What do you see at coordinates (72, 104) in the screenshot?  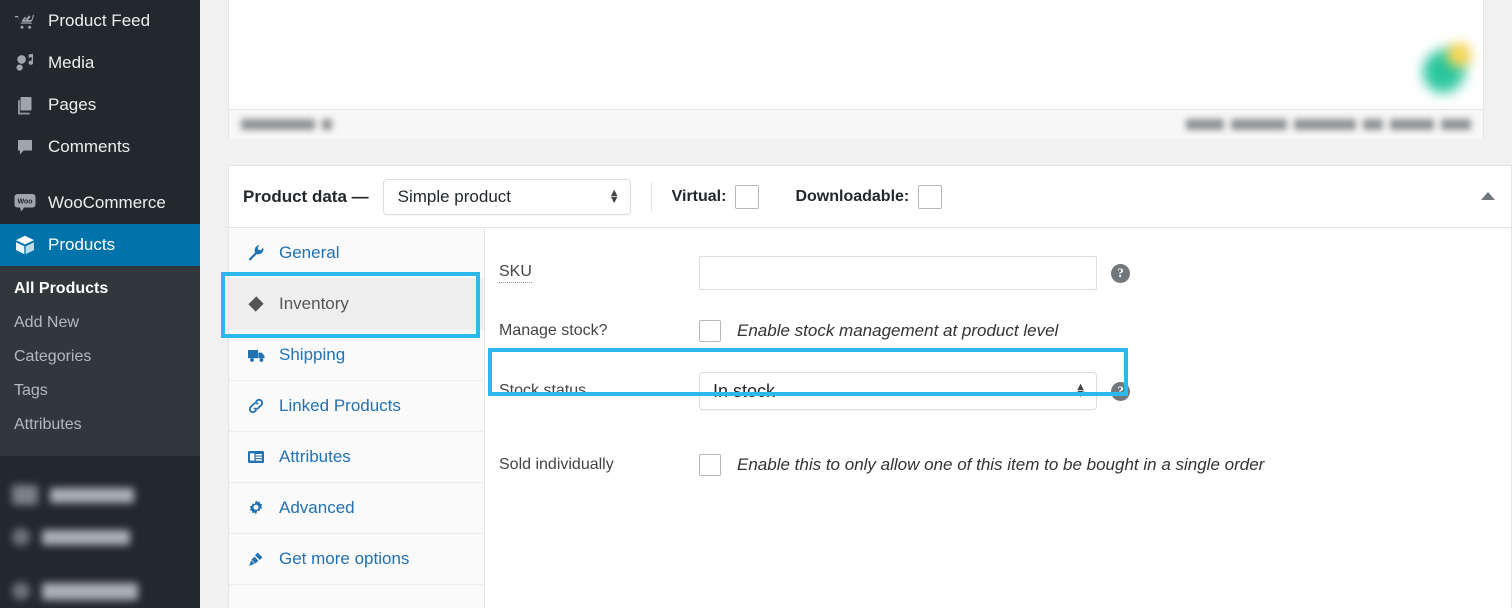 I see `sidebar-item-label: Pages` at bounding box center [72, 104].